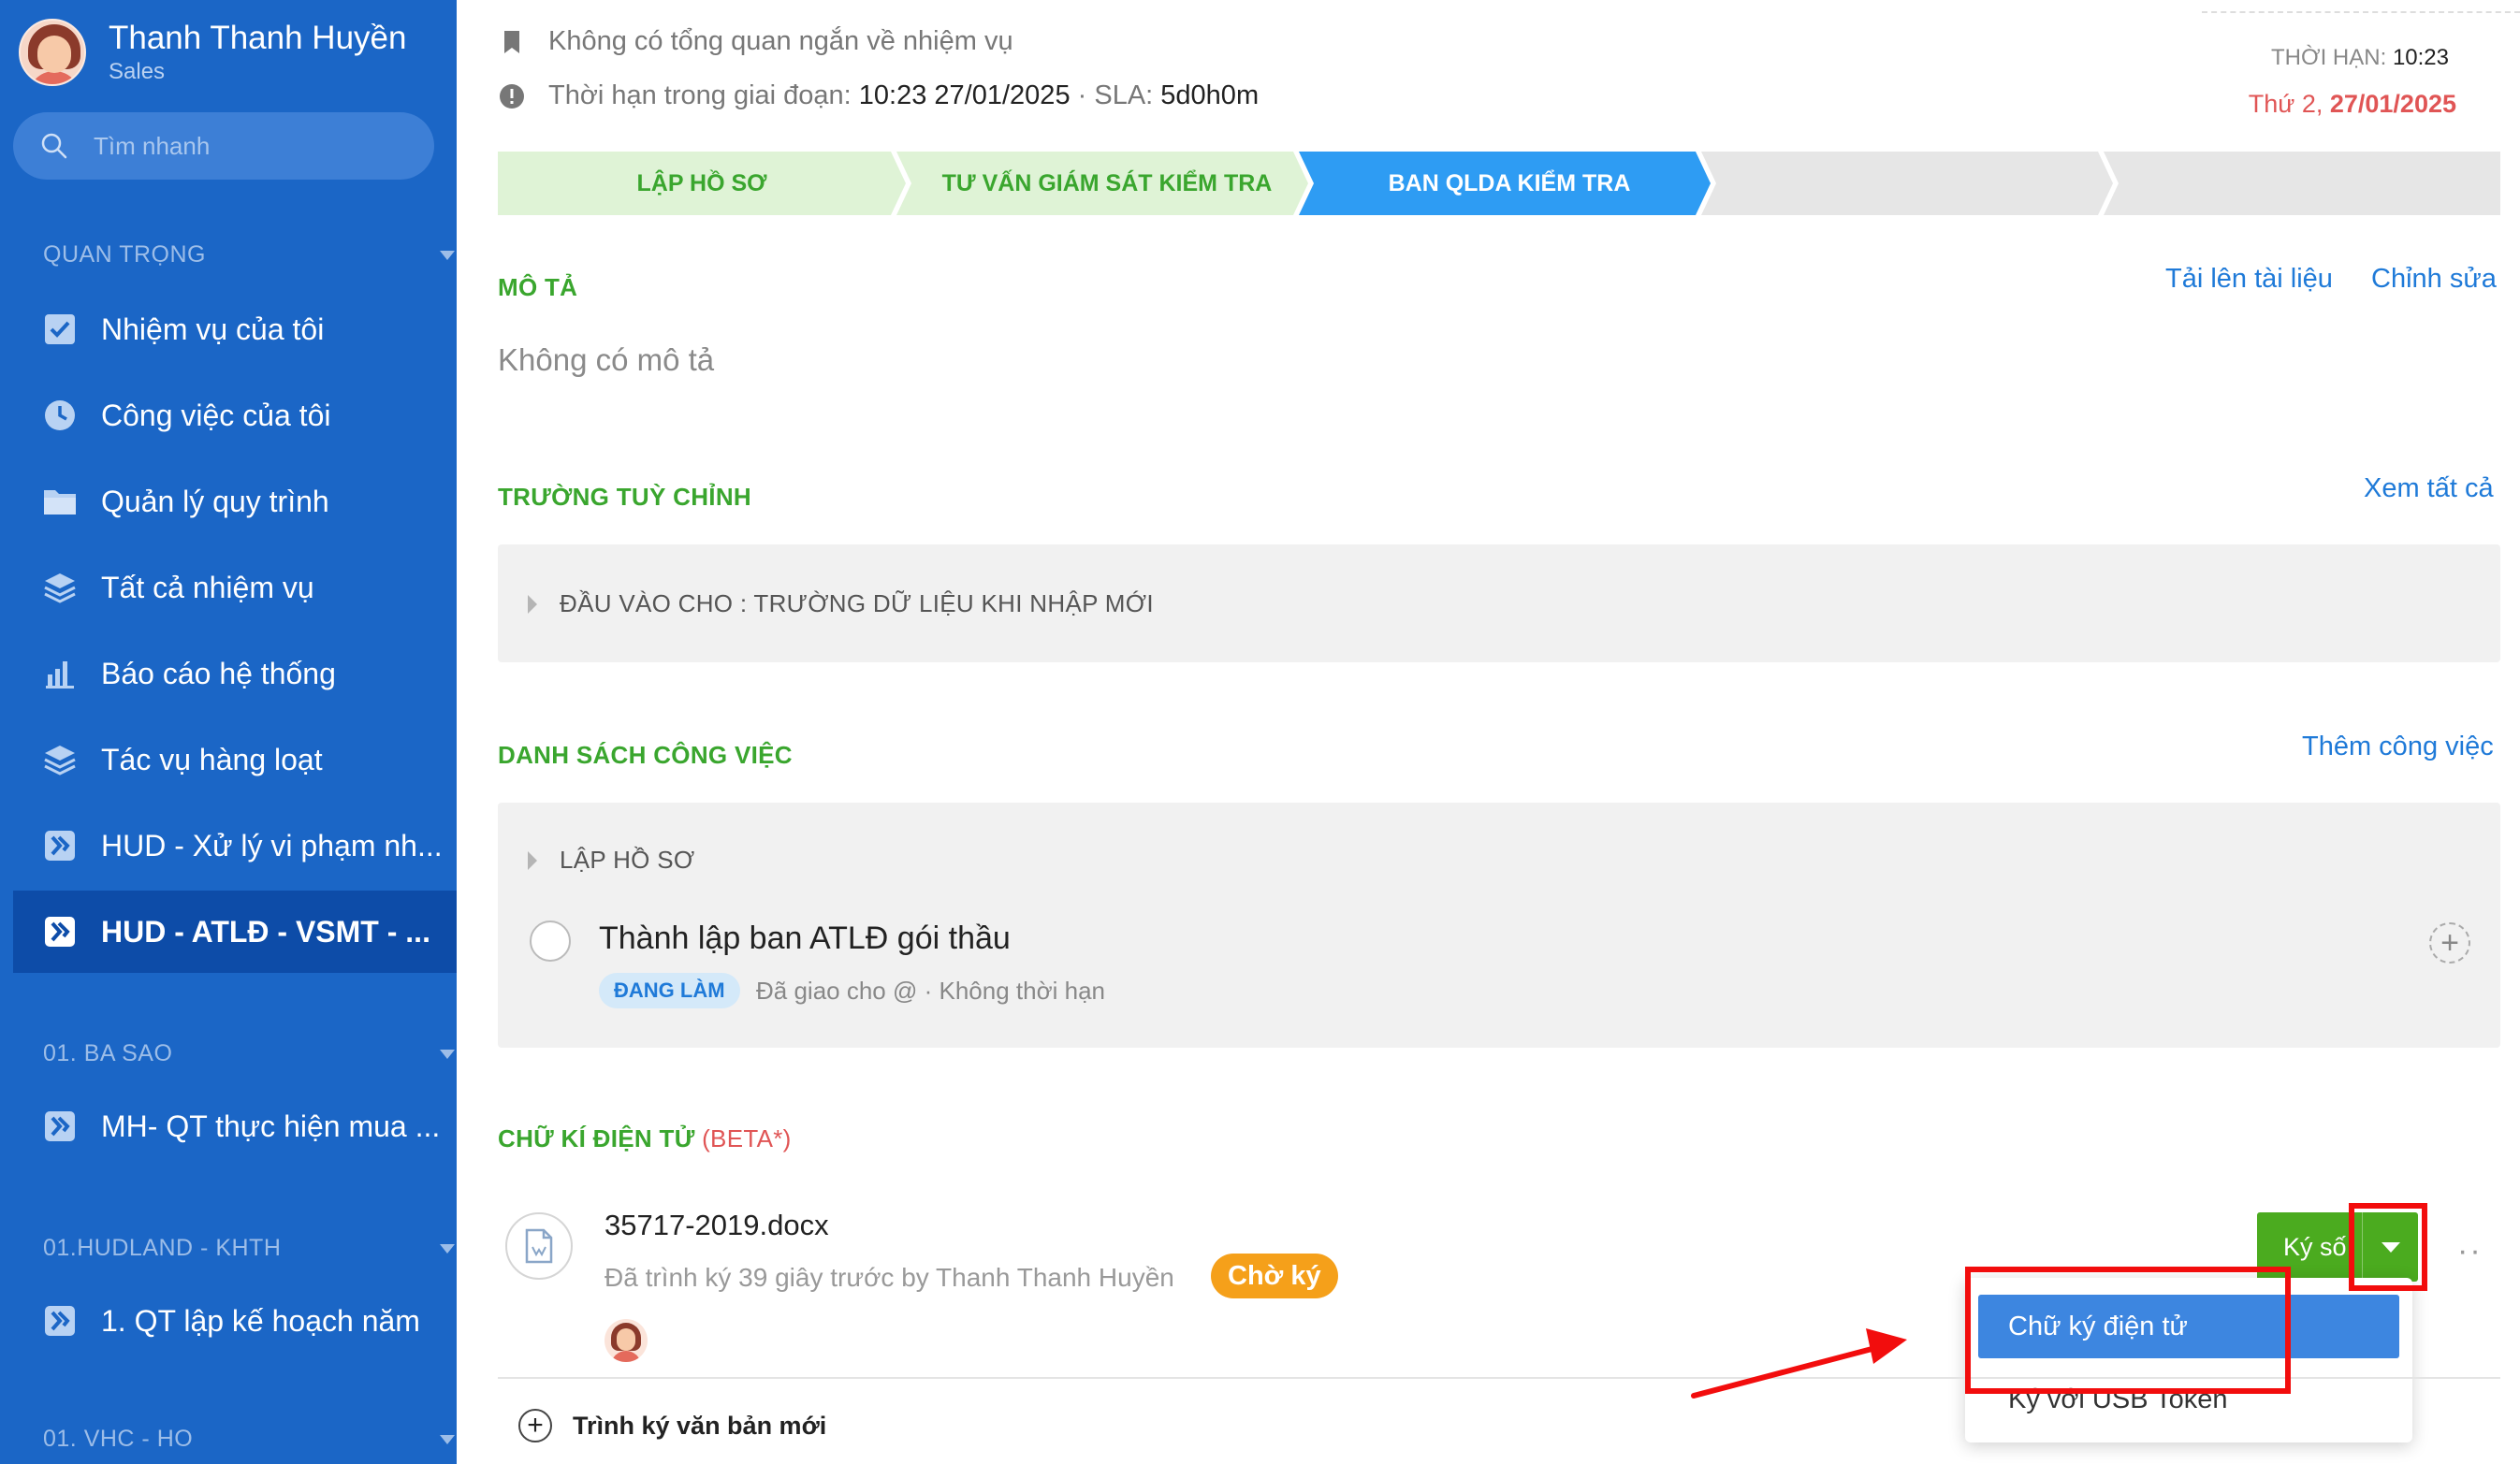  I want to click on stage-final, so click(2306, 184).